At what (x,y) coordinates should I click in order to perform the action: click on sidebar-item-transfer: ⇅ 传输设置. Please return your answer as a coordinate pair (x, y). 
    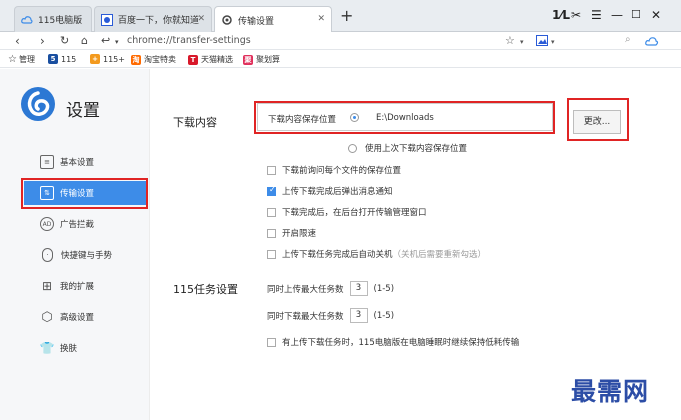
    Looking at the image, I should click on (86, 193).